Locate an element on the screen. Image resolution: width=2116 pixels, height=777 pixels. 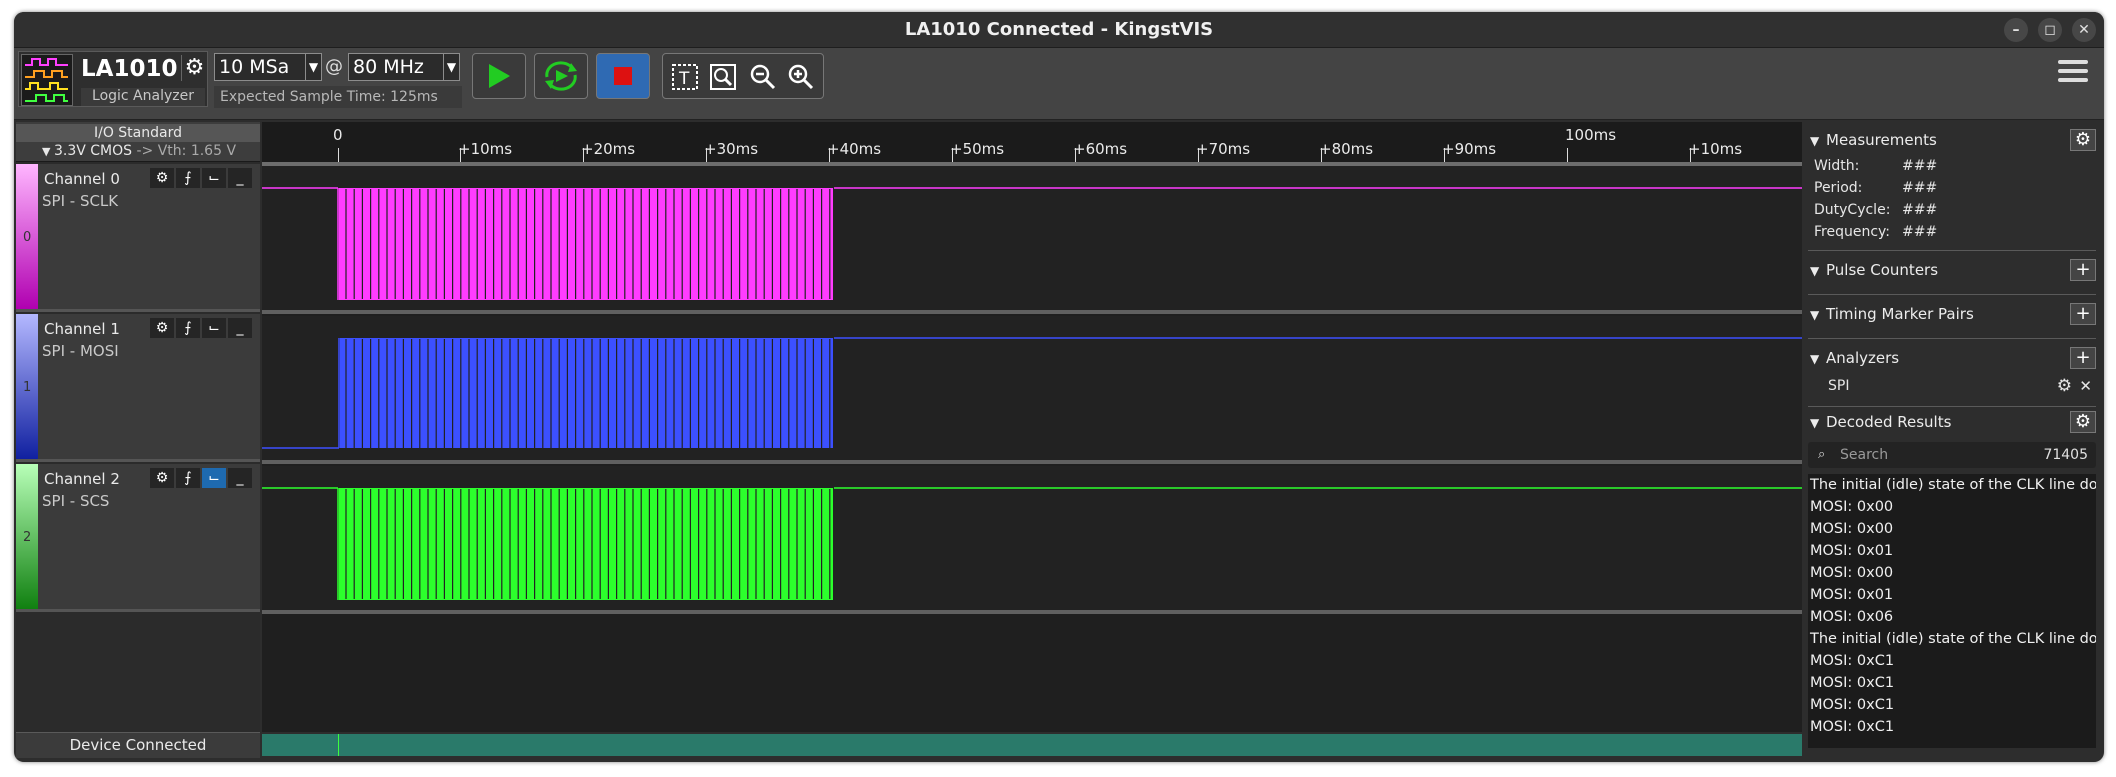
close-button: ✕ is located at coordinates (2084, 30).